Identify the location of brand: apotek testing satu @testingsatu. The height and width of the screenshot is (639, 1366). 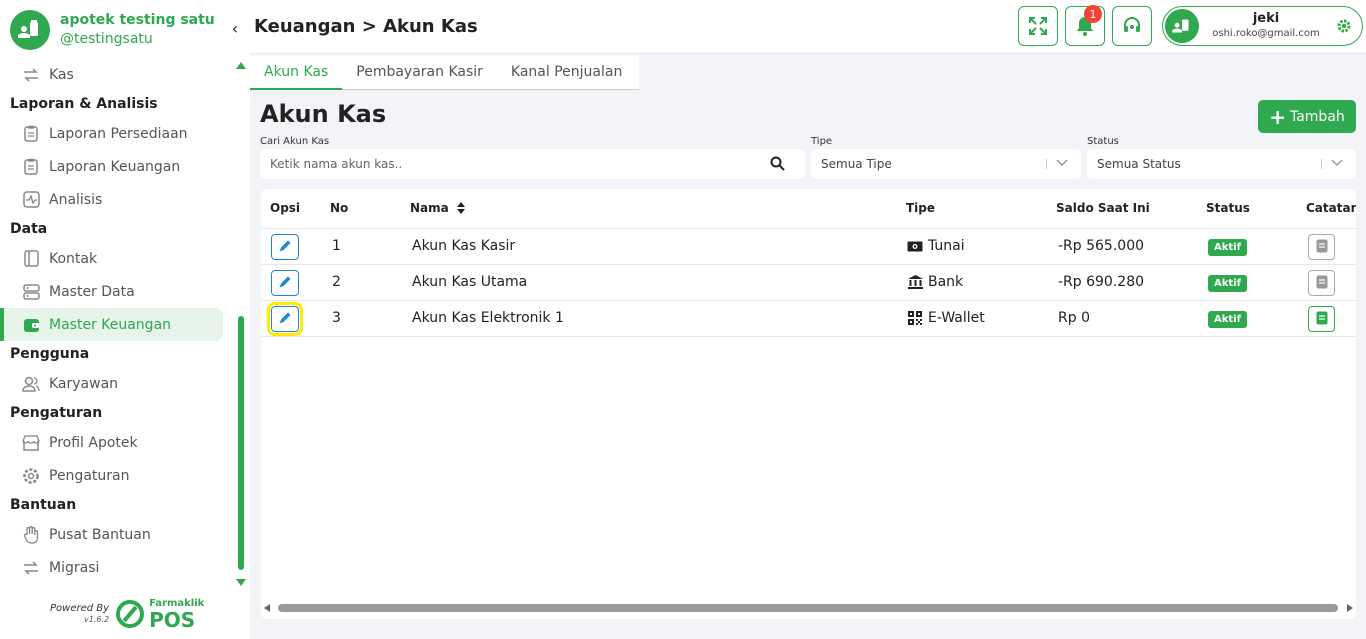
(112, 30).